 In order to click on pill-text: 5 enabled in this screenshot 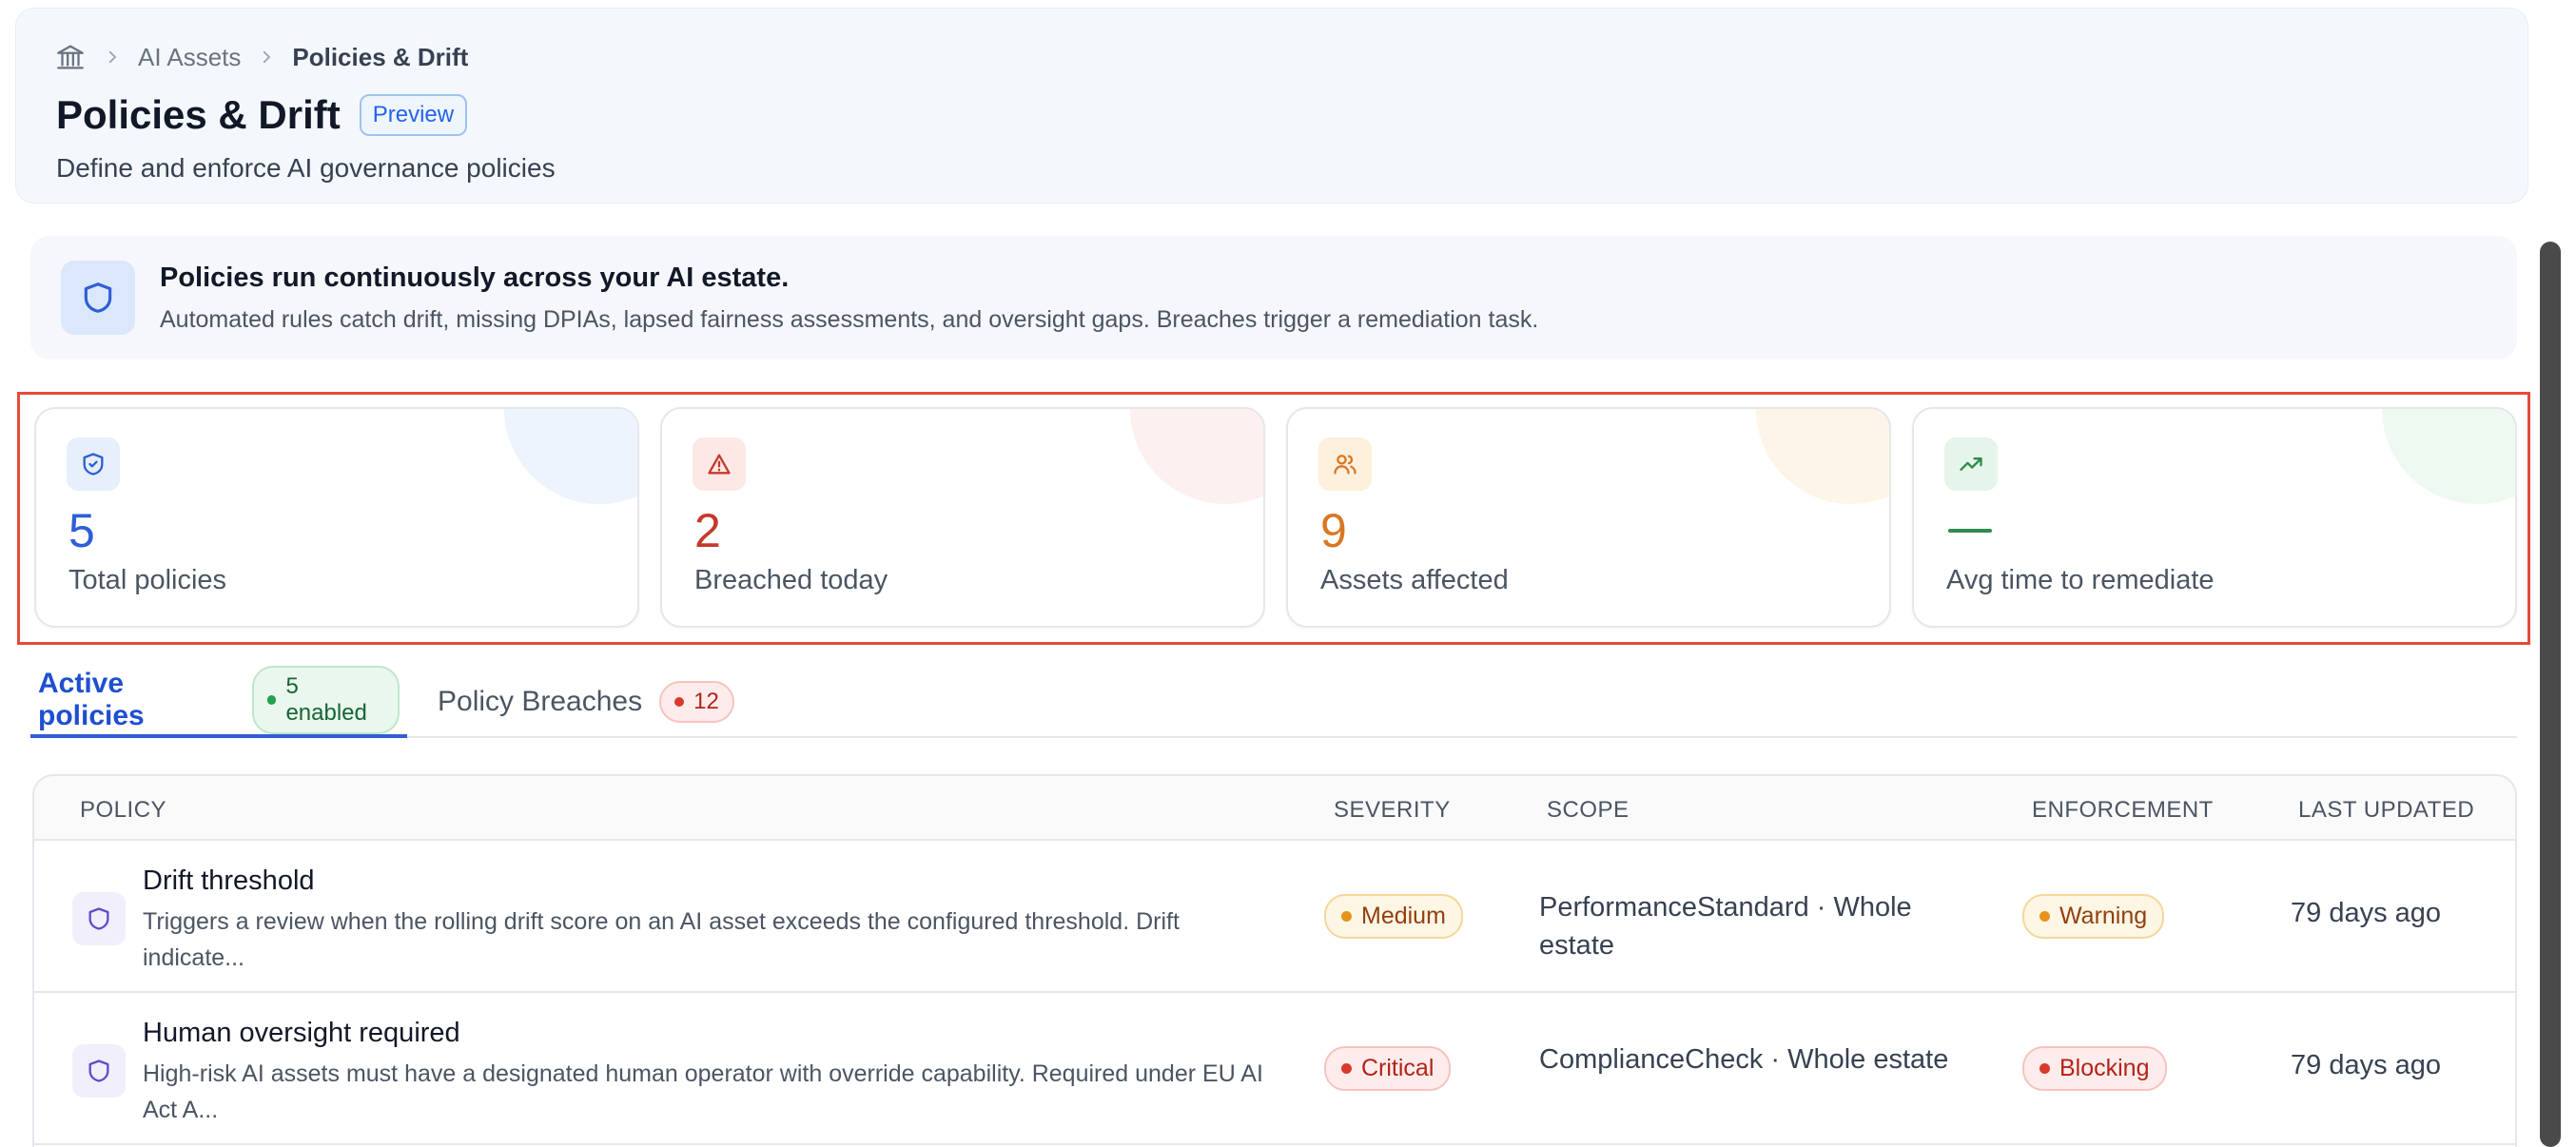, I will do `click(326, 699)`.